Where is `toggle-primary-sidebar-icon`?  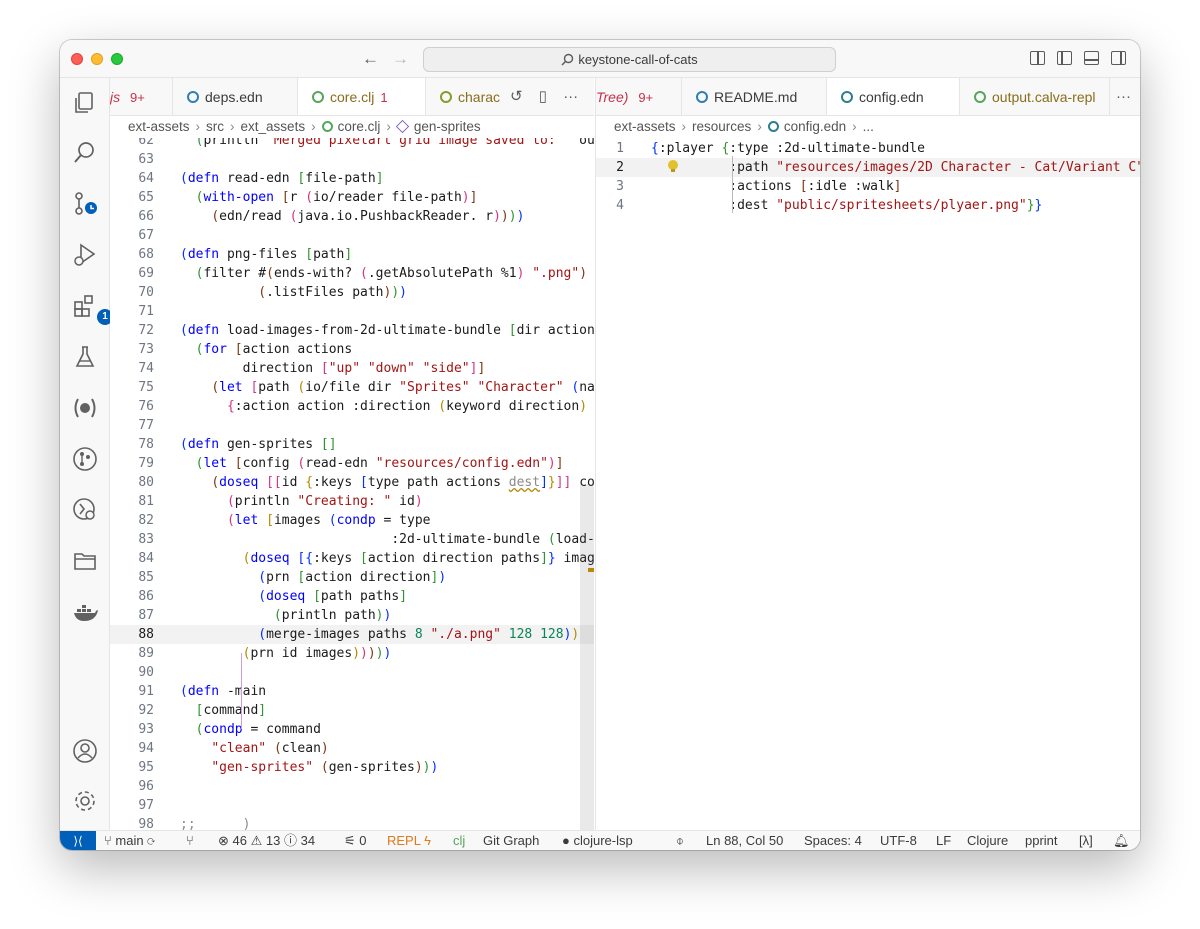 toggle-primary-sidebar-icon is located at coordinates (1064, 58).